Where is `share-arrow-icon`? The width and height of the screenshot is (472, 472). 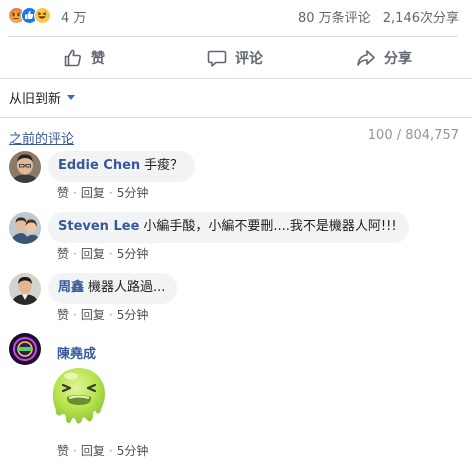 share-arrow-icon is located at coordinates (366, 58).